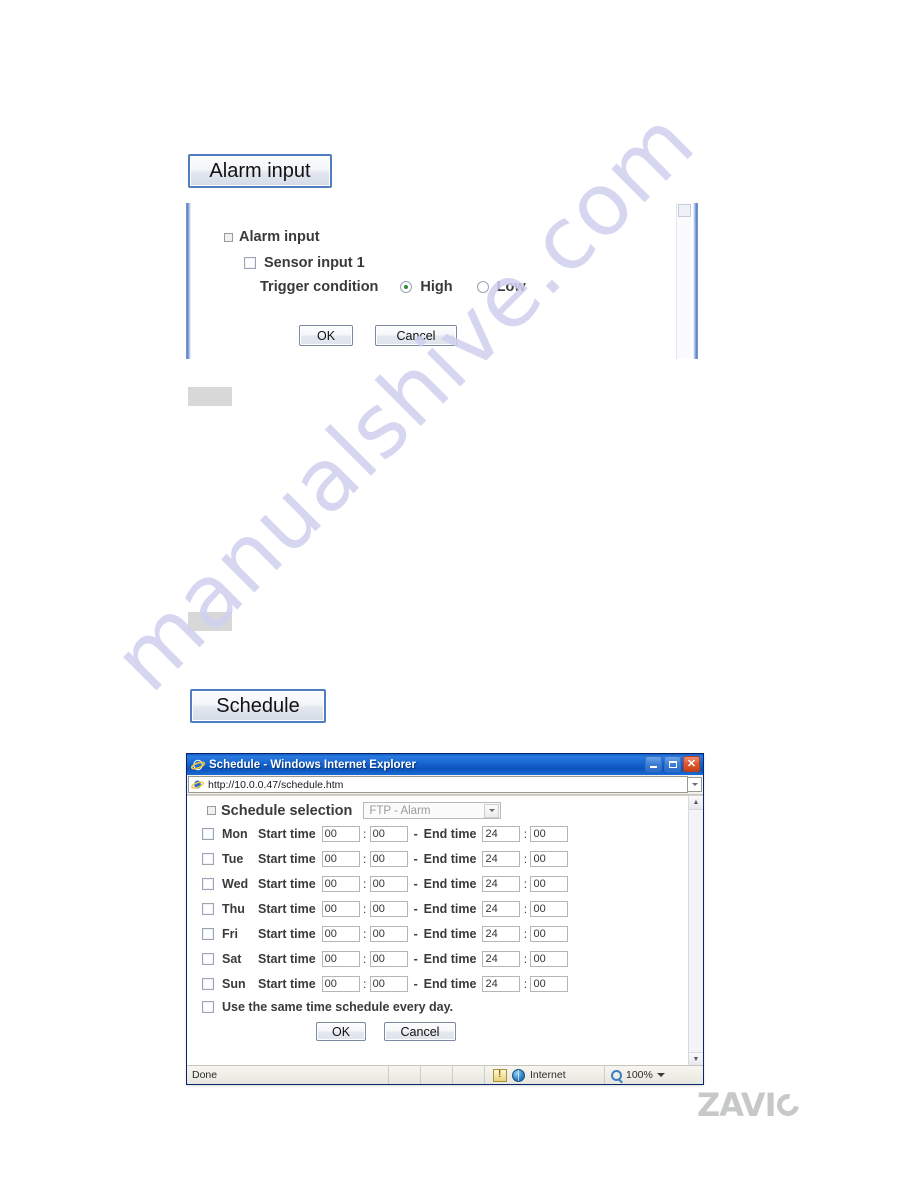 Image resolution: width=918 pixels, height=1188 pixels. What do you see at coordinates (501, 833) in the screenshot?
I see `end-hour-mon: 24` at bounding box center [501, 833].